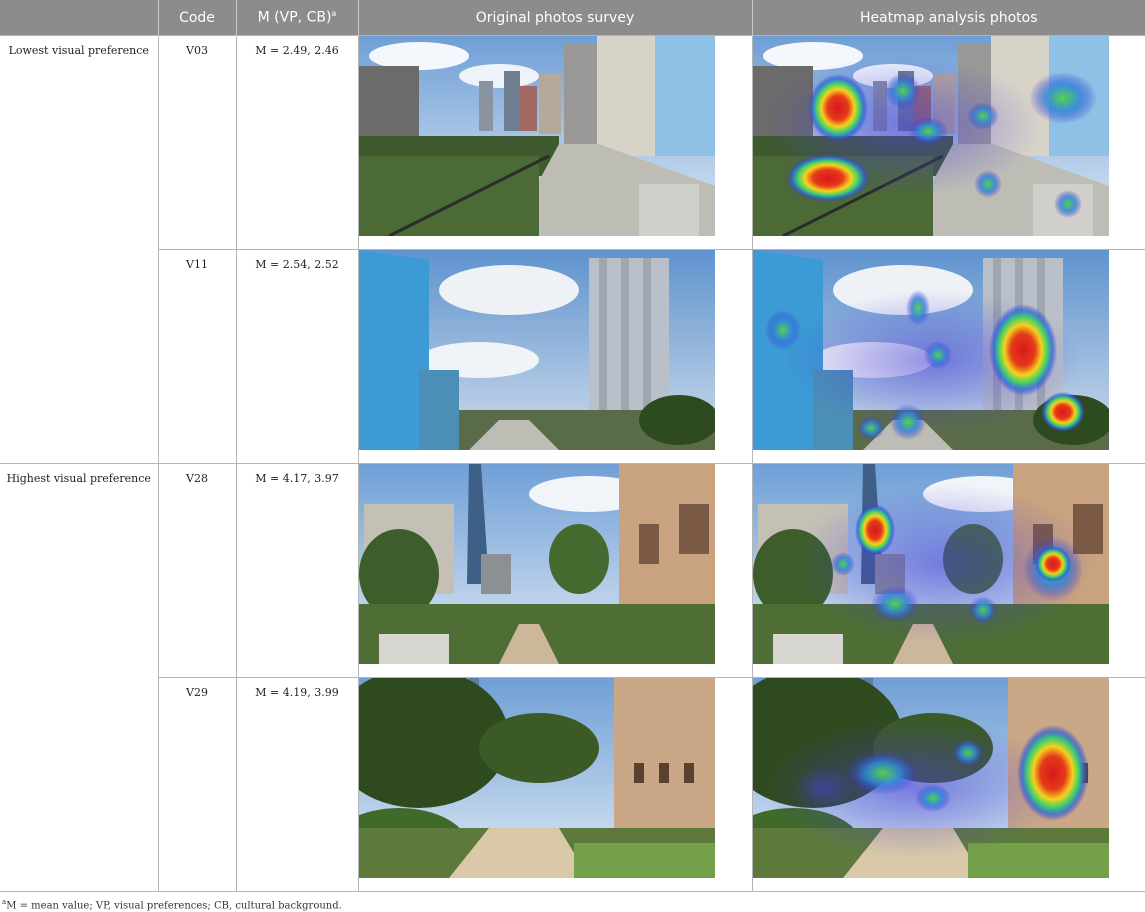 The height and width of the screenshot is (912, 1145). Describe the element at coordinates (930, 564) in the screenshot. I see `heatmap-photo-v28` at that location.